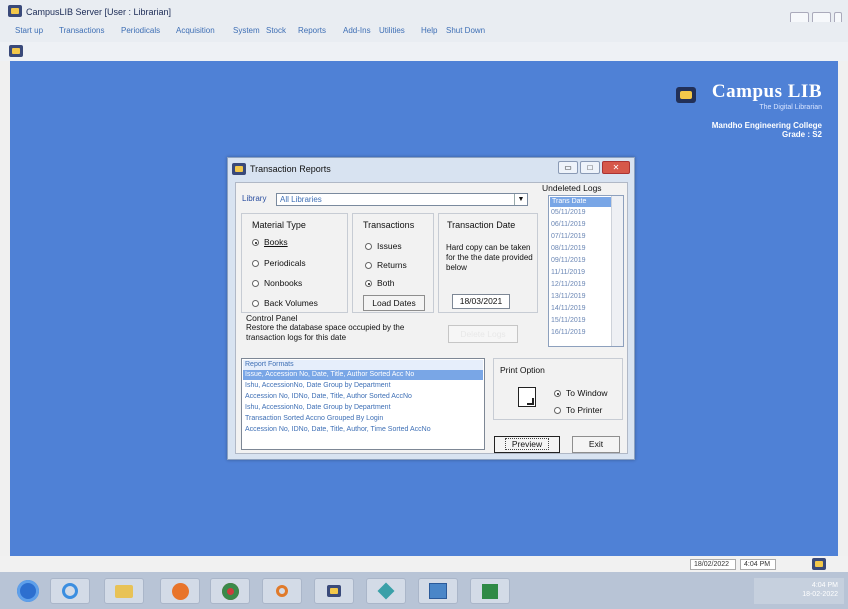 Image resolution: width=848 pixels, height=609 pixels. Describe the element at coordinates (790, 107) in the screenshot. I see `brand-tagline: The Digital Librarian` at that location.